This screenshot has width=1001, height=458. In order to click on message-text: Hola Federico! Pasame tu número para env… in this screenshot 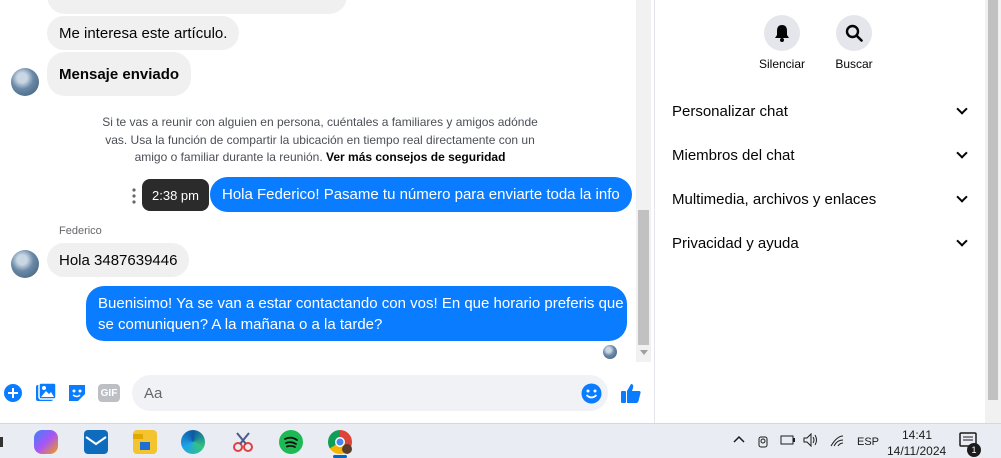, I will do `click(421, 194)`.